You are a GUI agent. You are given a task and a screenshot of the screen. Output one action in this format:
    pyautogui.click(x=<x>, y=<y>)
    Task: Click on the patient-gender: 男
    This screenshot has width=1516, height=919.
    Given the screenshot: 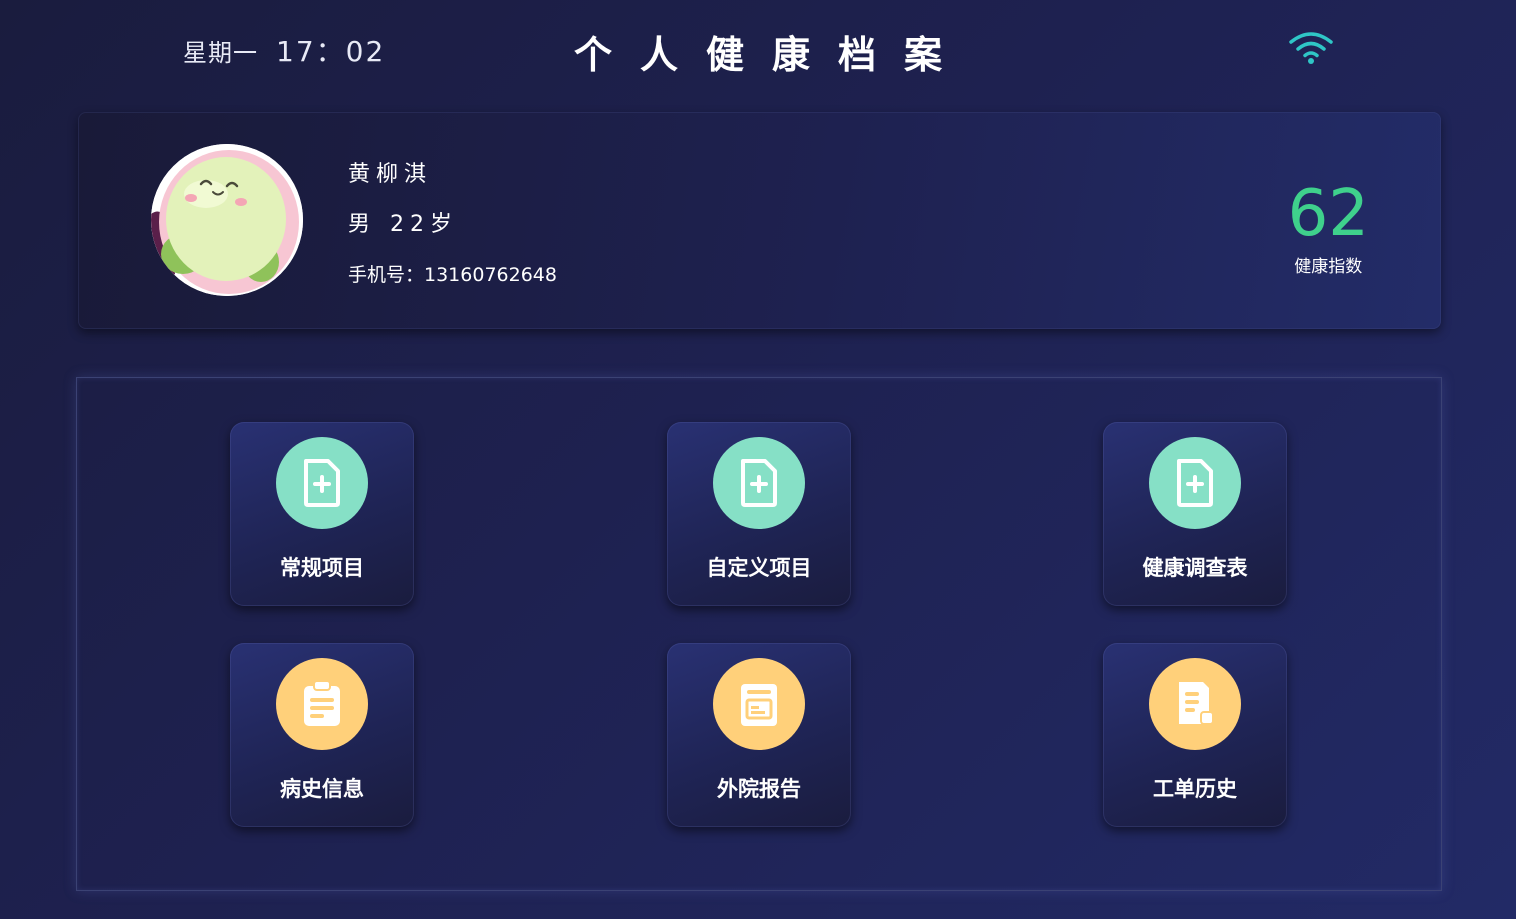 What is the action you would take?
    pyautogui.click(x=362, y=224)
    